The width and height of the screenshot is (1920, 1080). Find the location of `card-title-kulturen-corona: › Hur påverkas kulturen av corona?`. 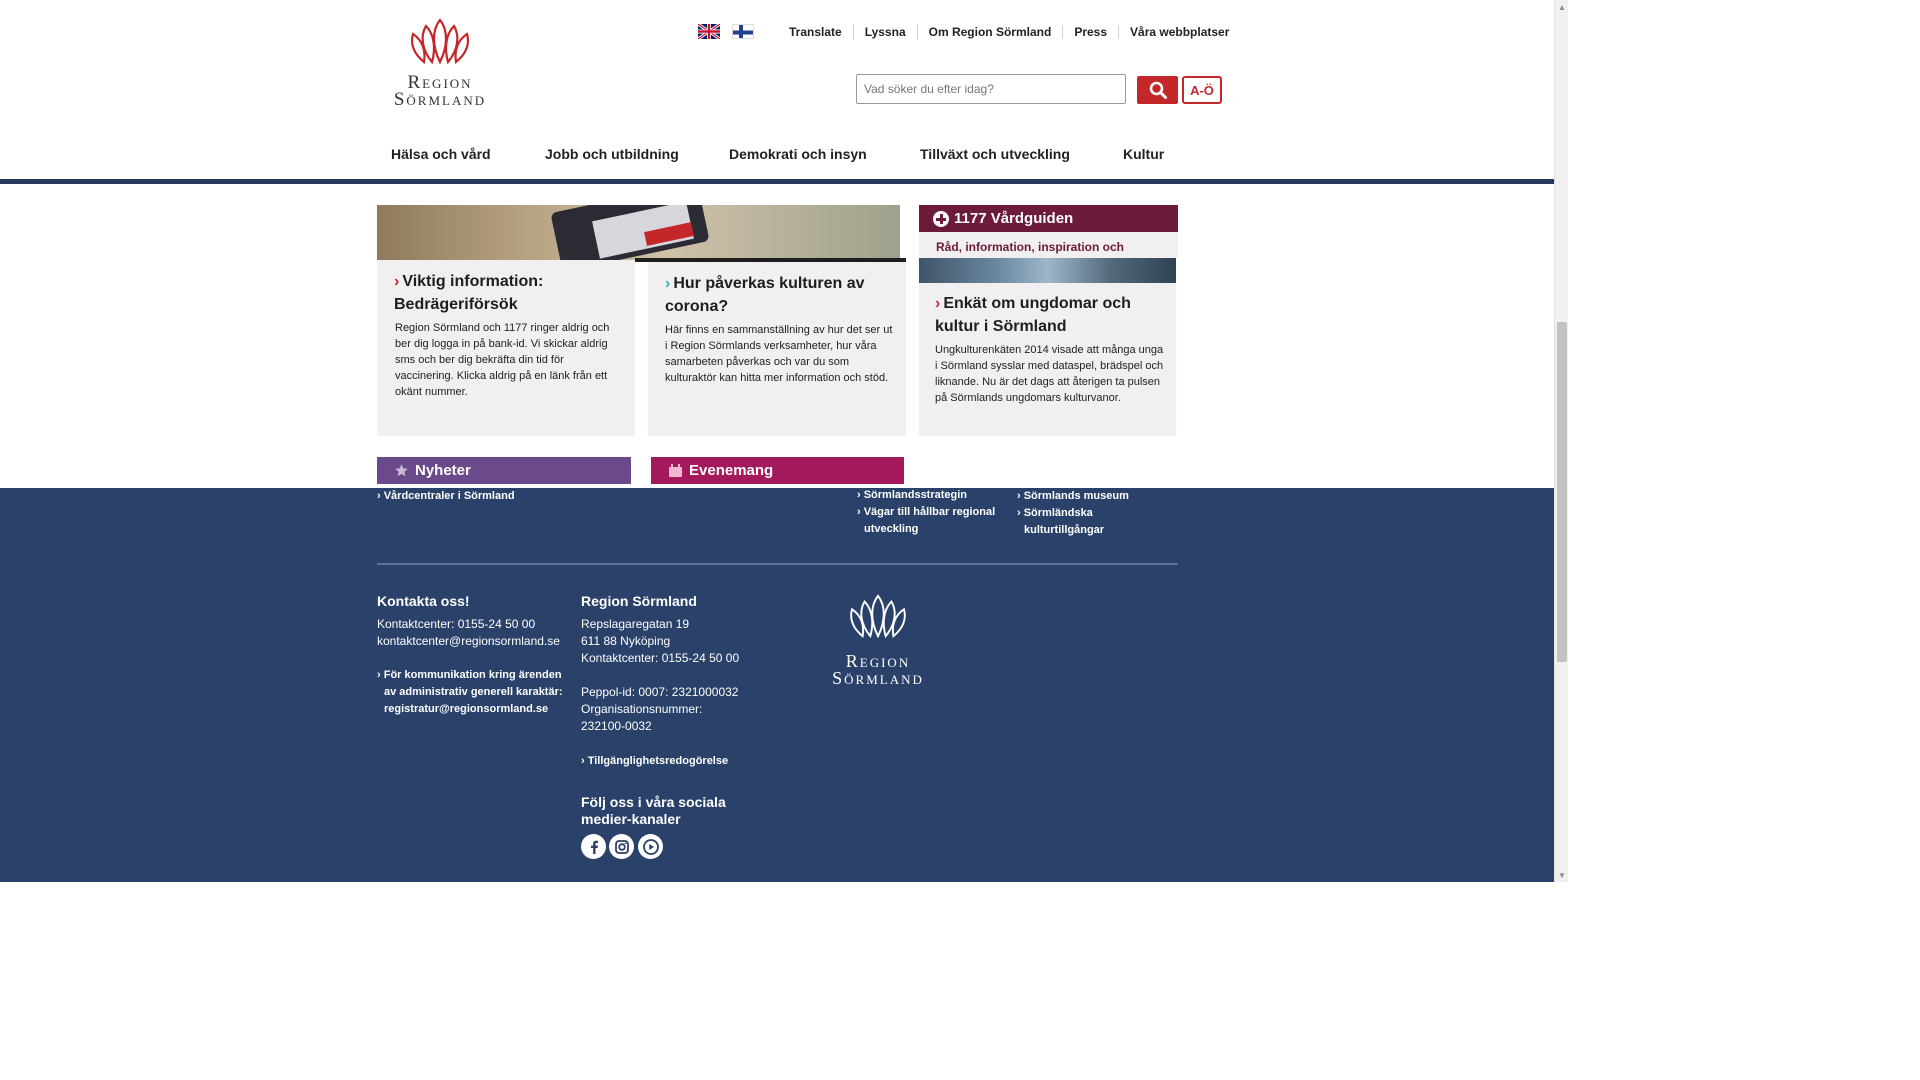

card-title-kulturen-corona: › Hur påverkas kulturen av corona? is located at coordinates (780, 295).